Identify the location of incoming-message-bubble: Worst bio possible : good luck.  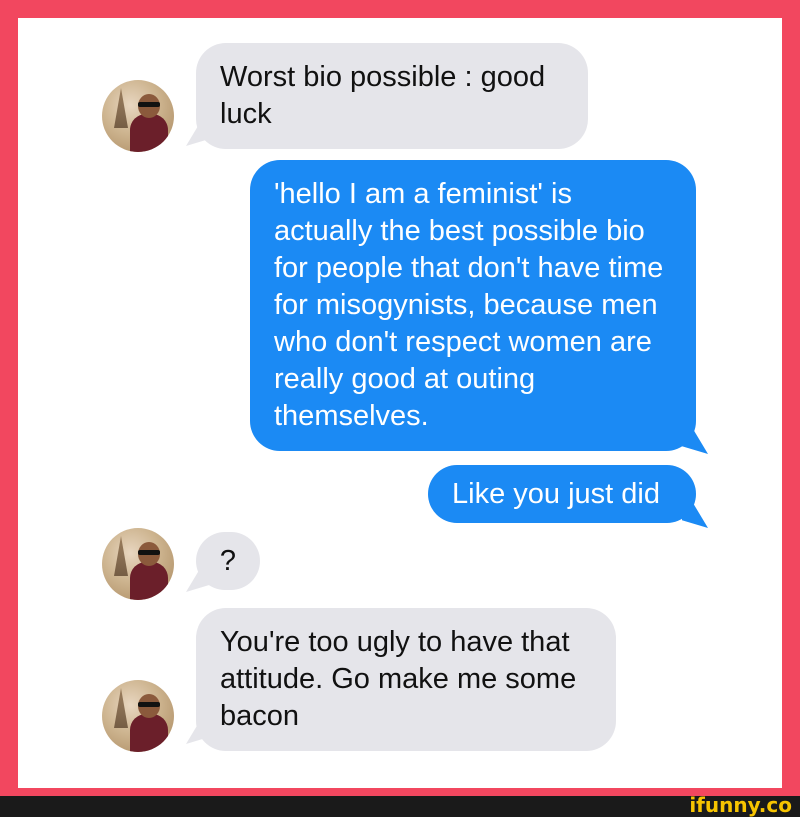
(392, 96).